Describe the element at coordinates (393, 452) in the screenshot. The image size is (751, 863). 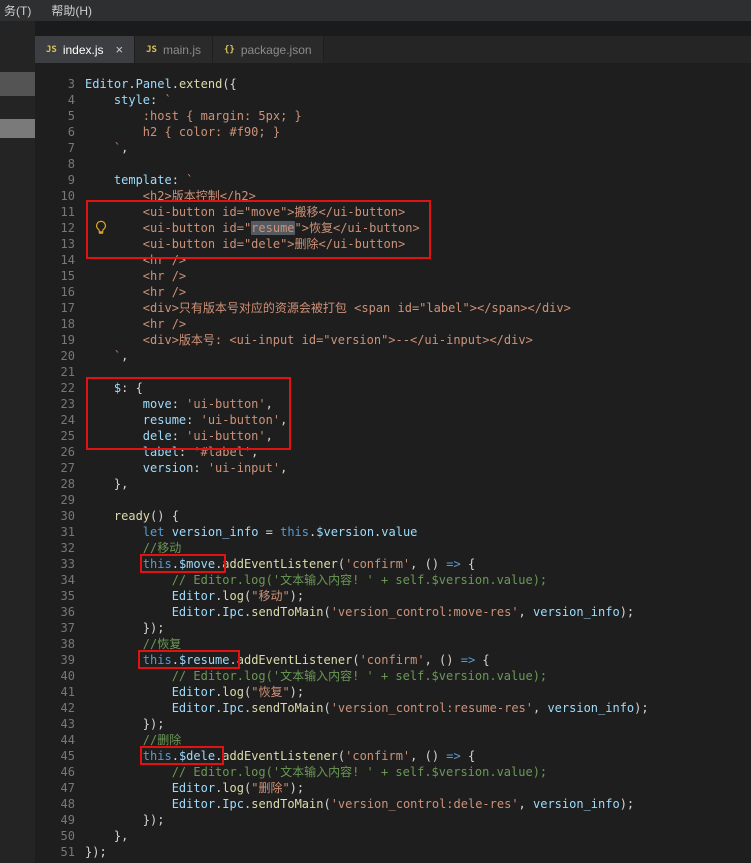
I see `code-line: 26 label: '#label',` at that location.